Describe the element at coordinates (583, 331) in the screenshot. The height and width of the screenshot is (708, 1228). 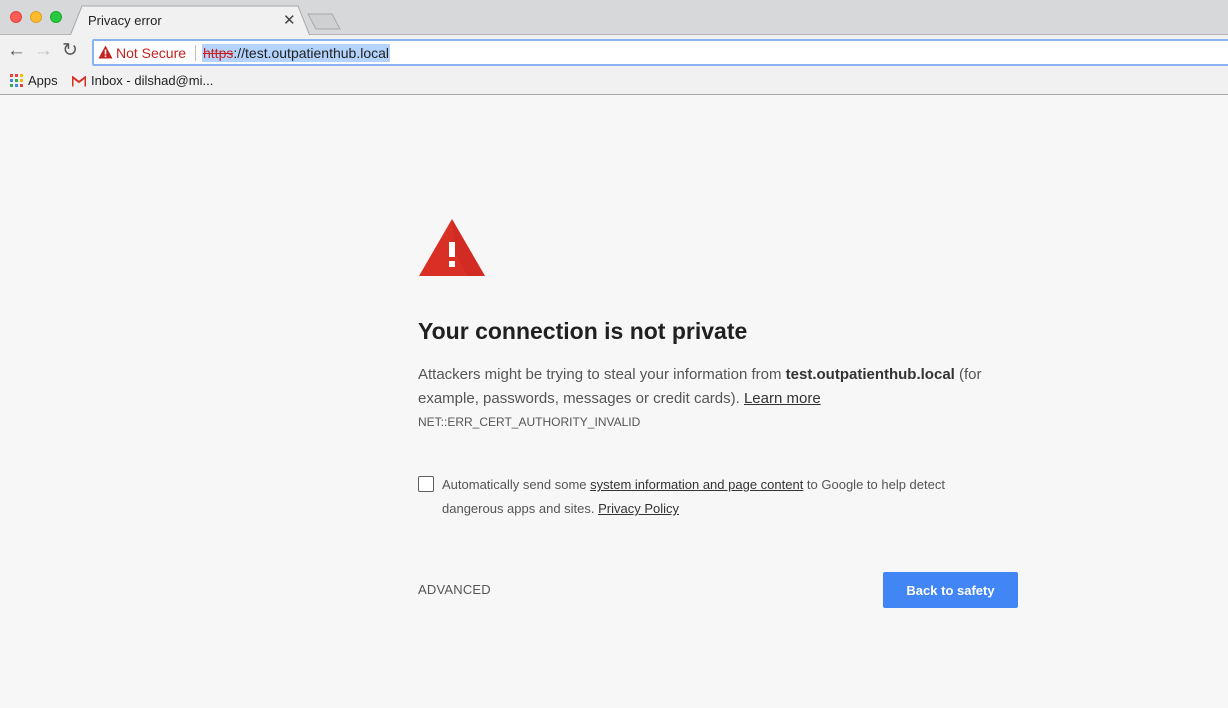
I see `page-title: Your connection is not private` at that location.